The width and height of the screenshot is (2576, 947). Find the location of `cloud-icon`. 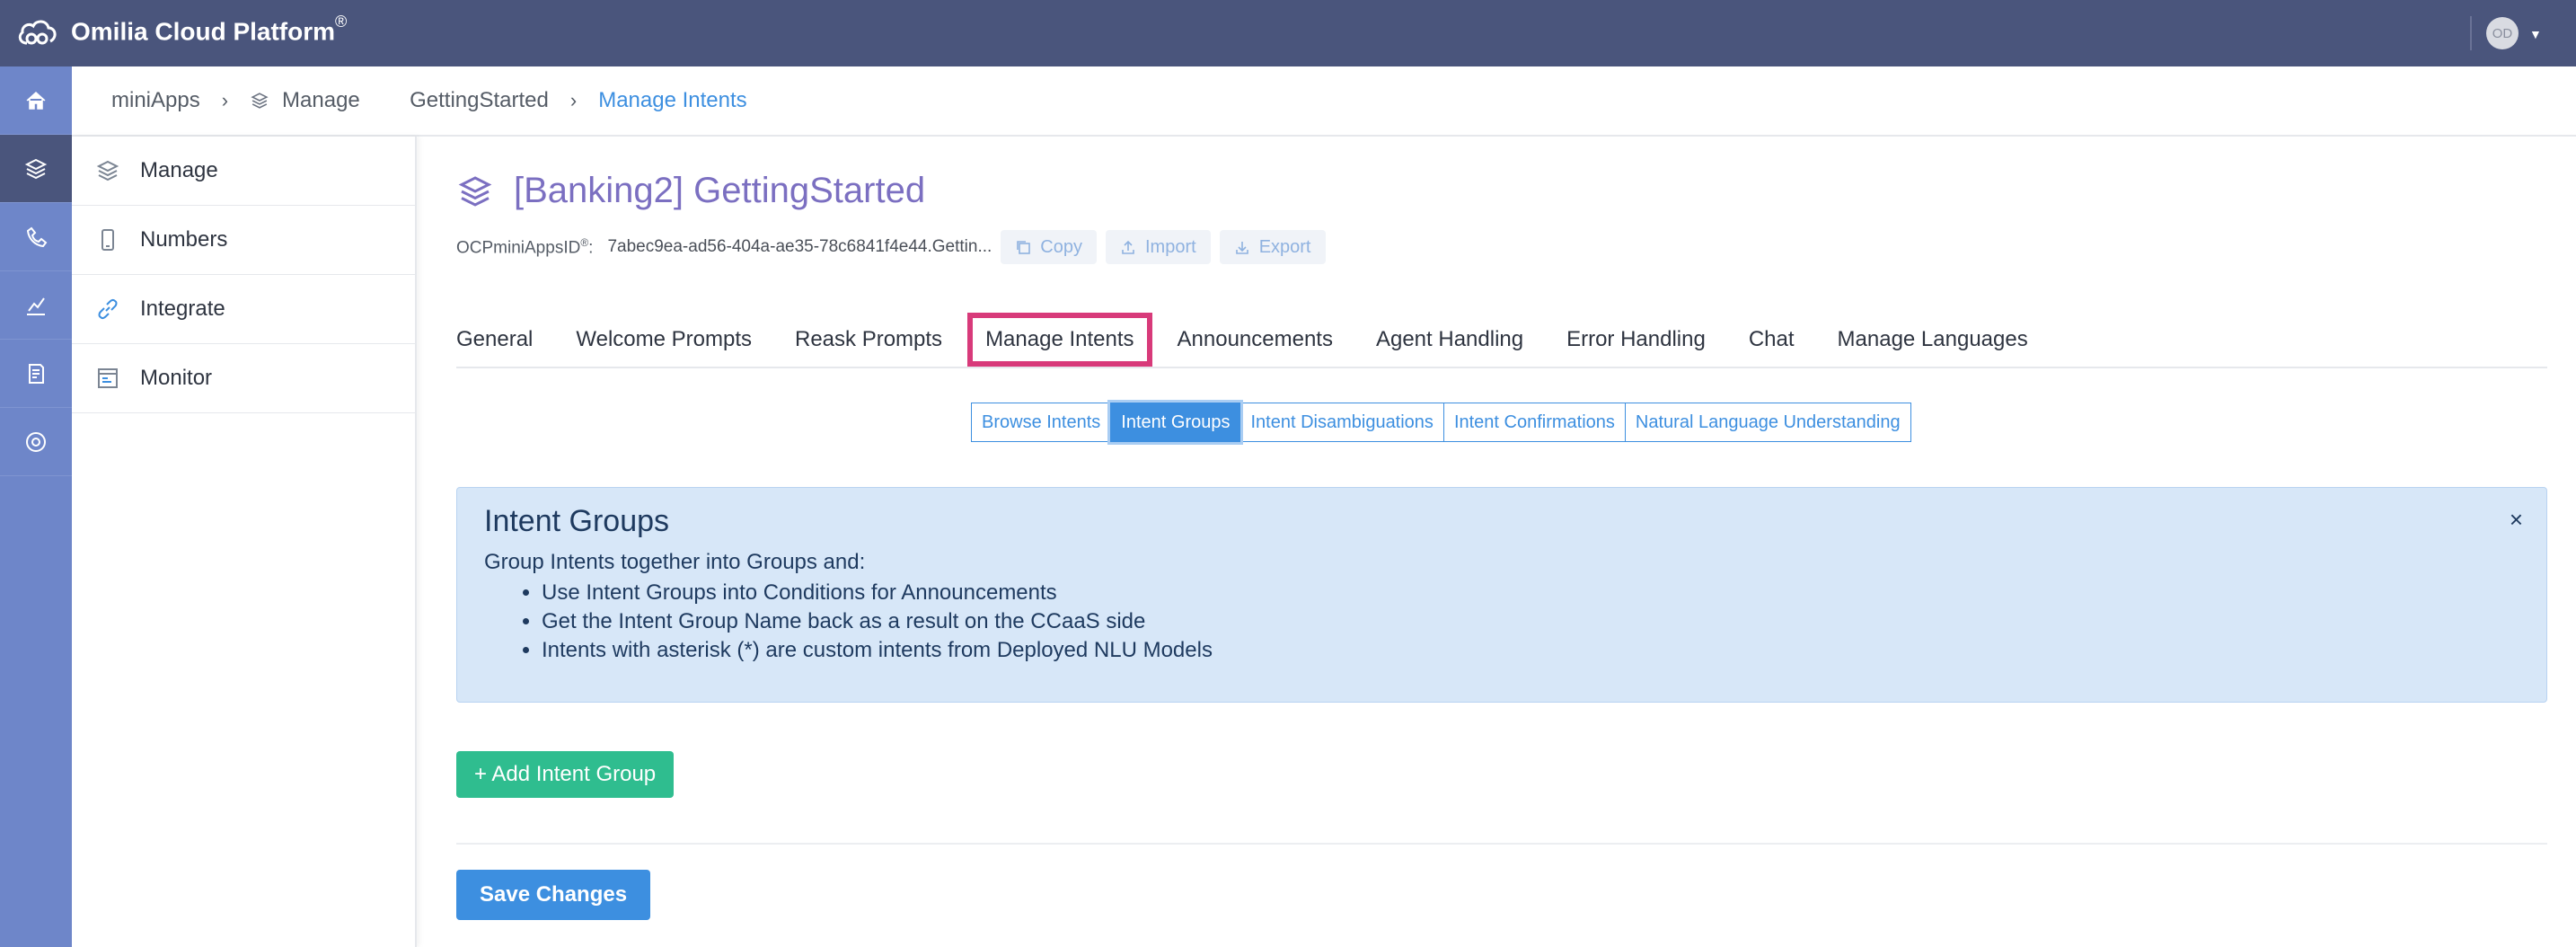

cloud-icon is located at coordinates (36, 32).